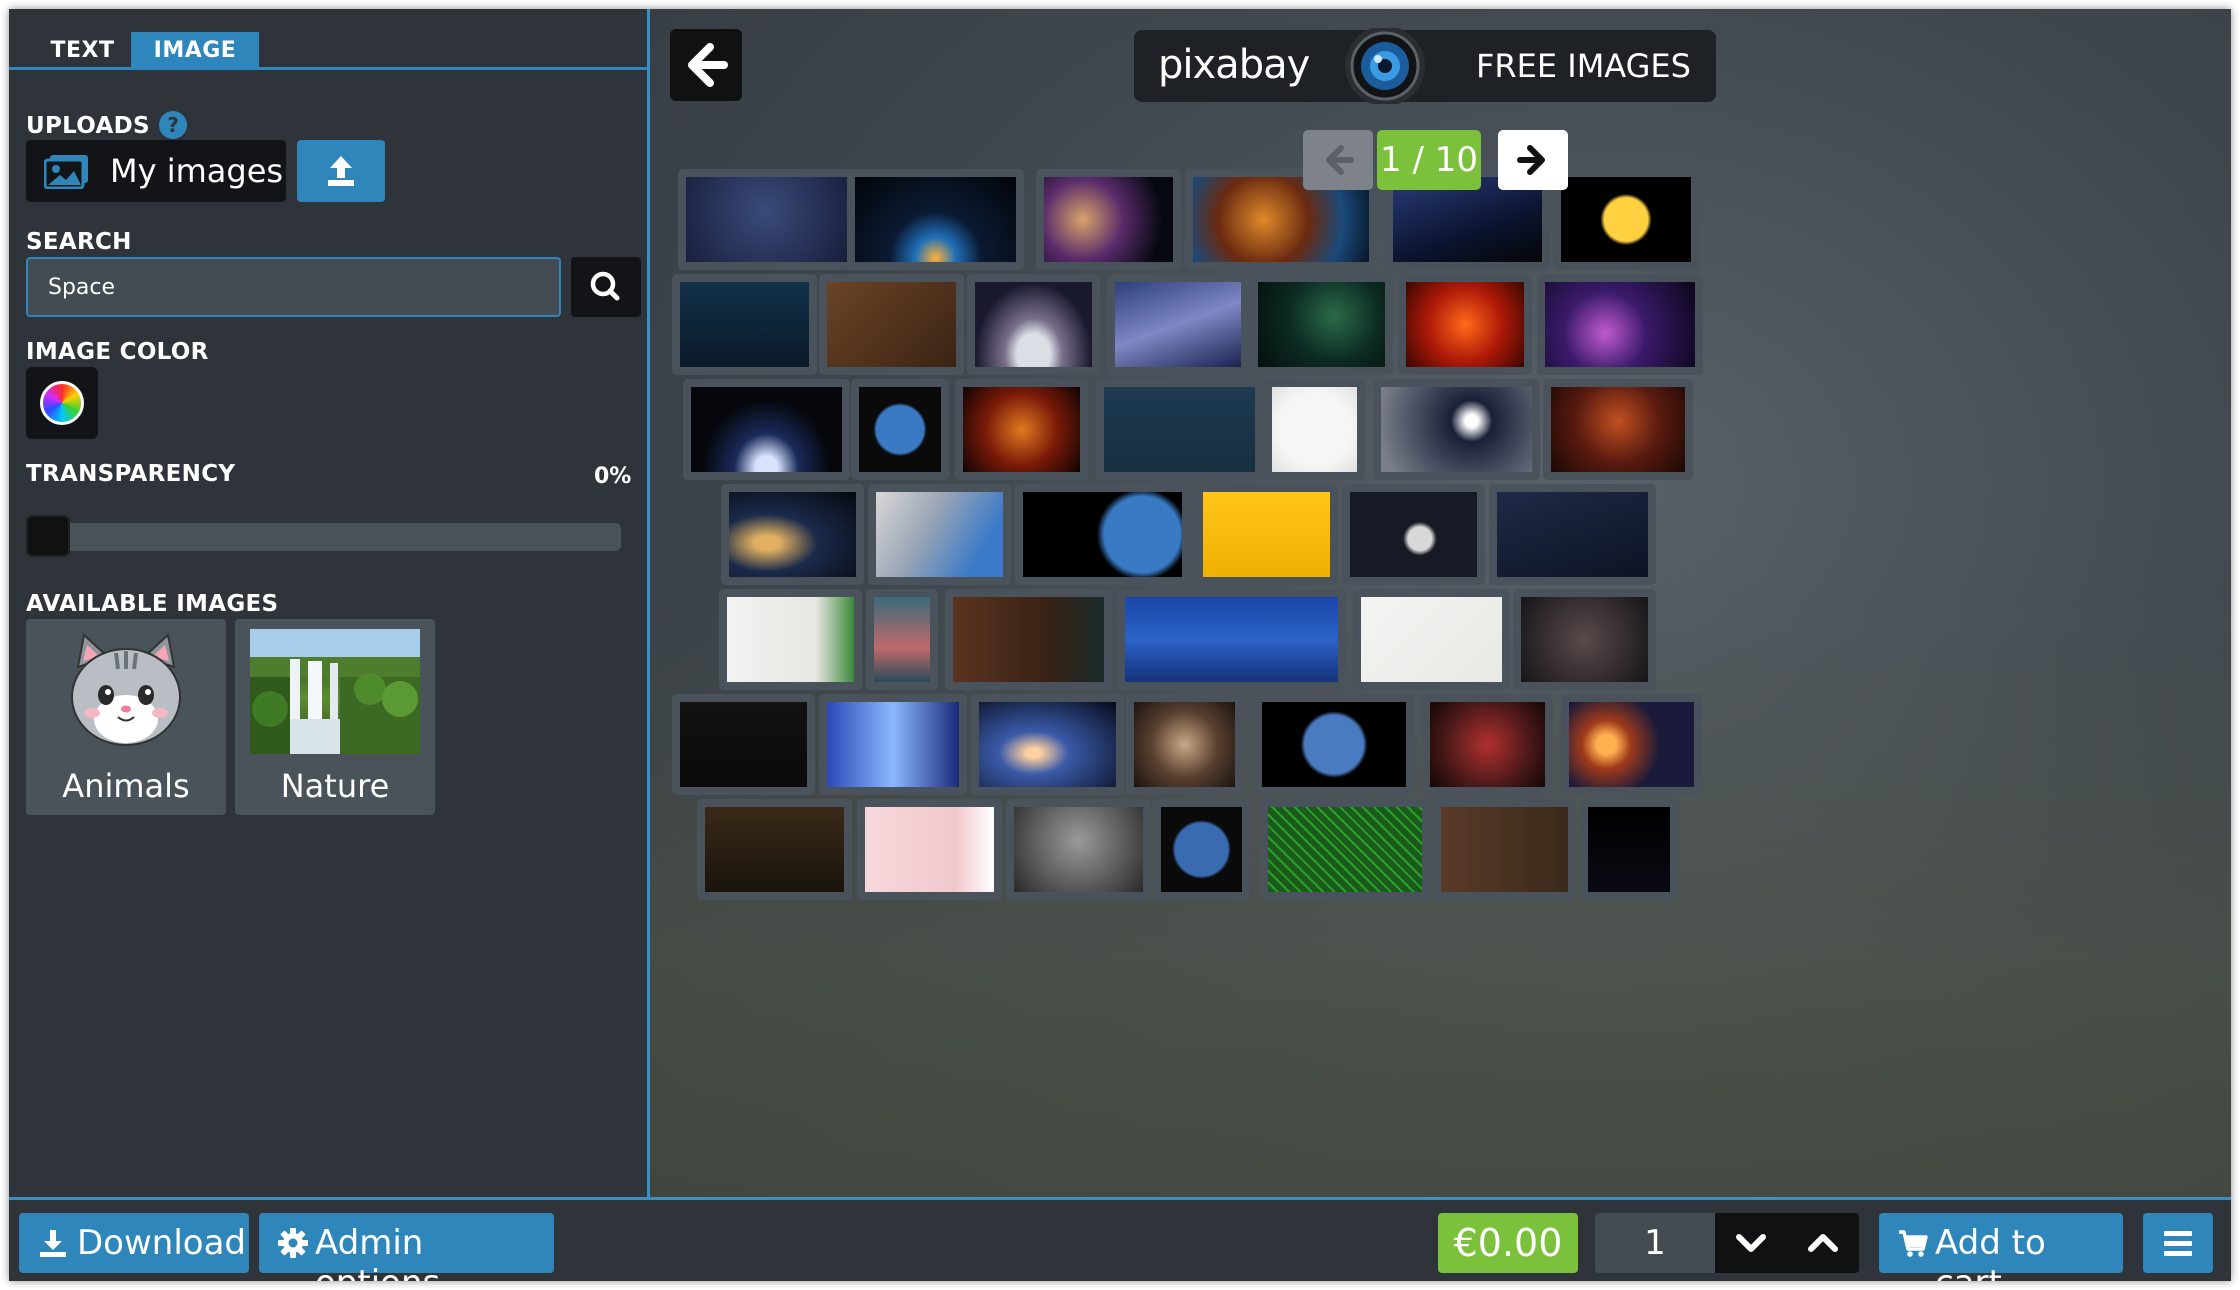 This screenshot has width=2240, height=1290. What do you see at coordinates (1990, 1252) in the screenshot?
I see `add-to-cart-label: Add to cart` at bounding box center [1990, 1252].